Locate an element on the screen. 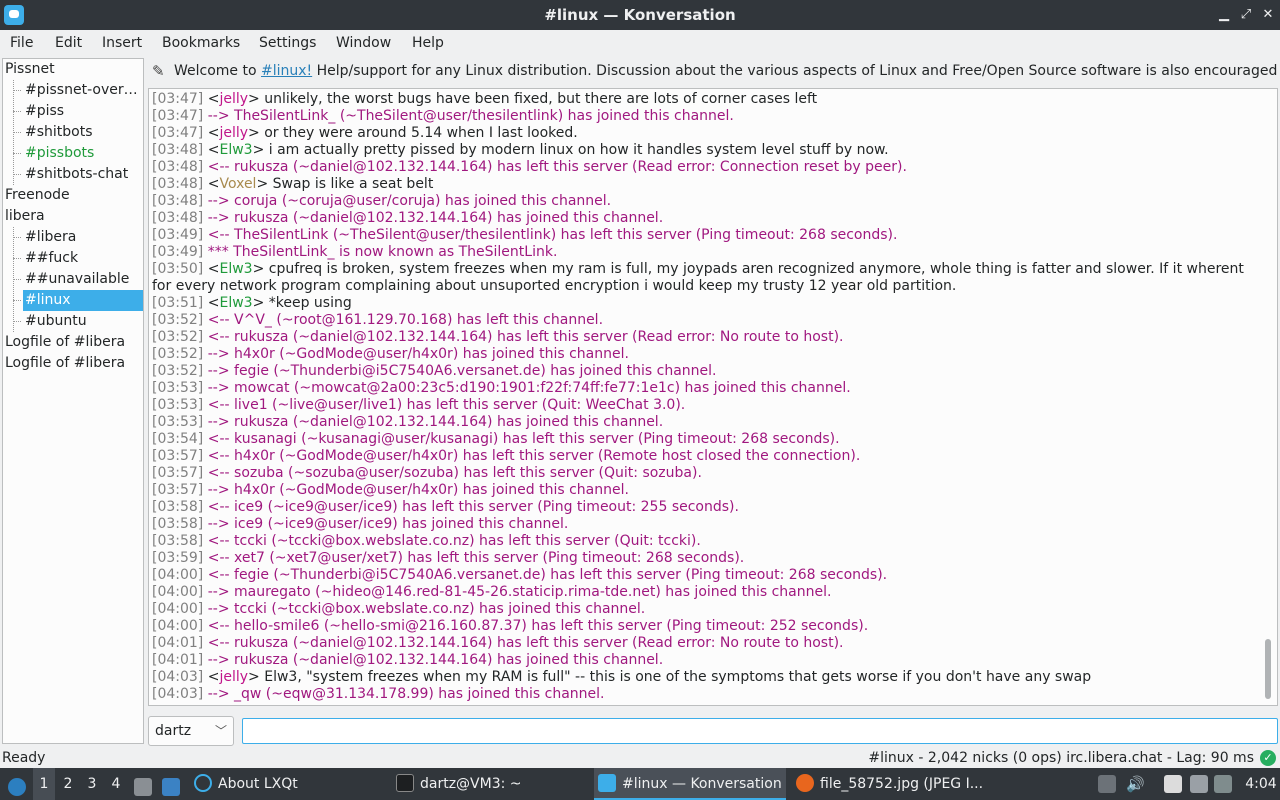 This screenshot has width=1280, height=800. minimize-icon: ▁ is located at coordinates (1224, 15).